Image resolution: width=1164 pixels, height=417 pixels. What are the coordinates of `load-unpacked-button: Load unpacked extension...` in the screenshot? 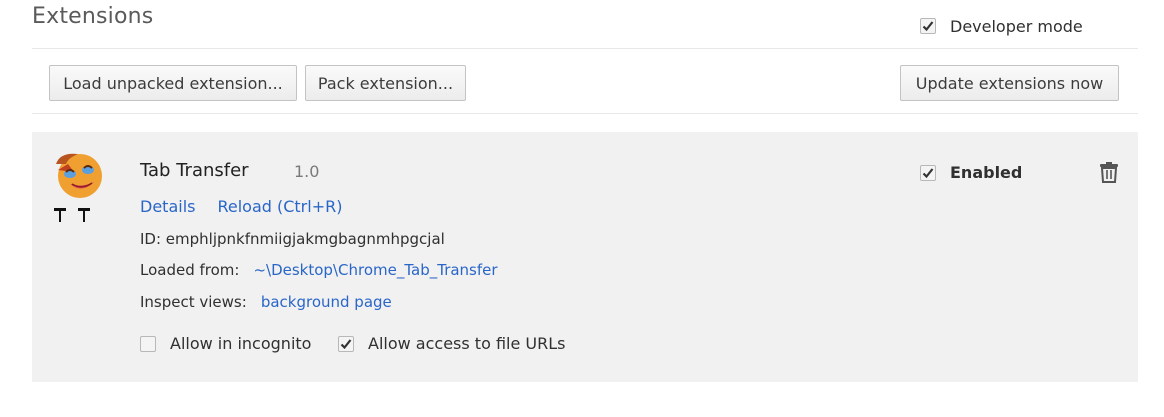 It's located at (173, 83).